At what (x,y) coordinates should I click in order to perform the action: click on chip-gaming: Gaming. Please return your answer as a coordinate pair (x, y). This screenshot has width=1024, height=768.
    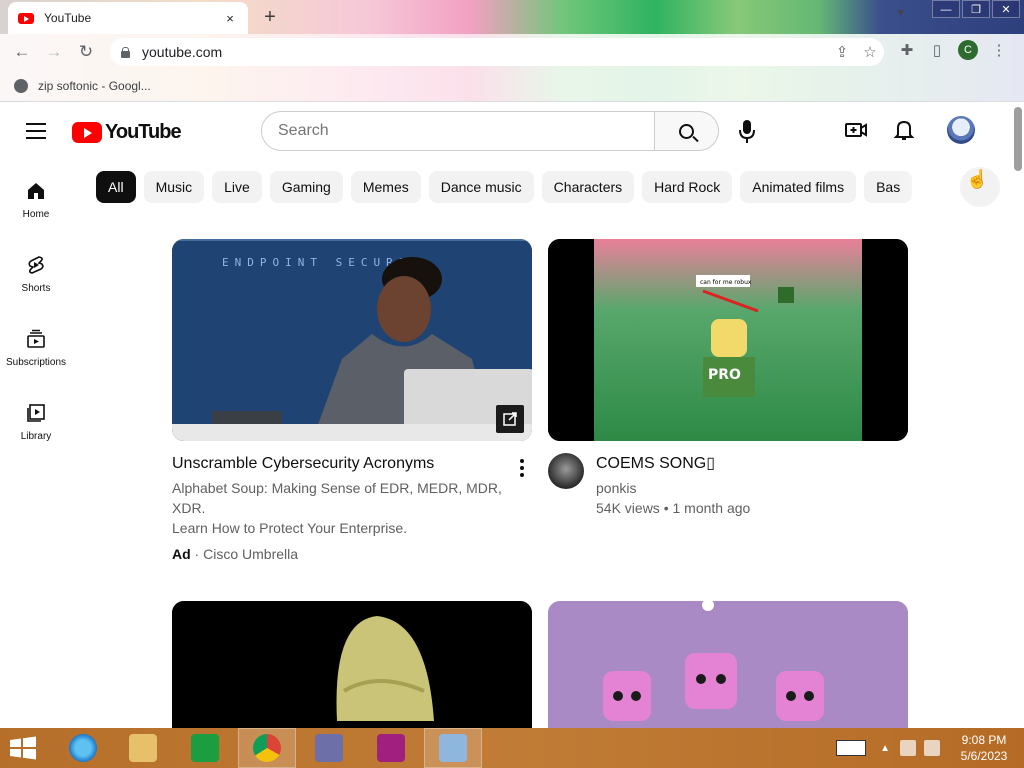
    Looking at the image, I should click on (306, 187).